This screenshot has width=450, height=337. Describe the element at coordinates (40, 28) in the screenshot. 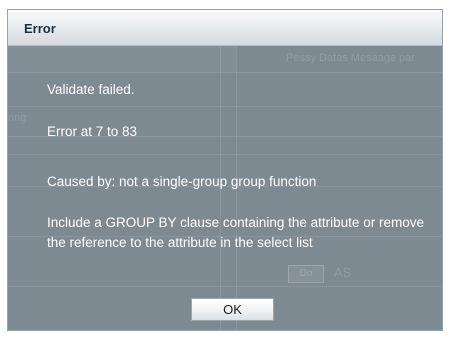

I see `dialog-title: Error` at that location.